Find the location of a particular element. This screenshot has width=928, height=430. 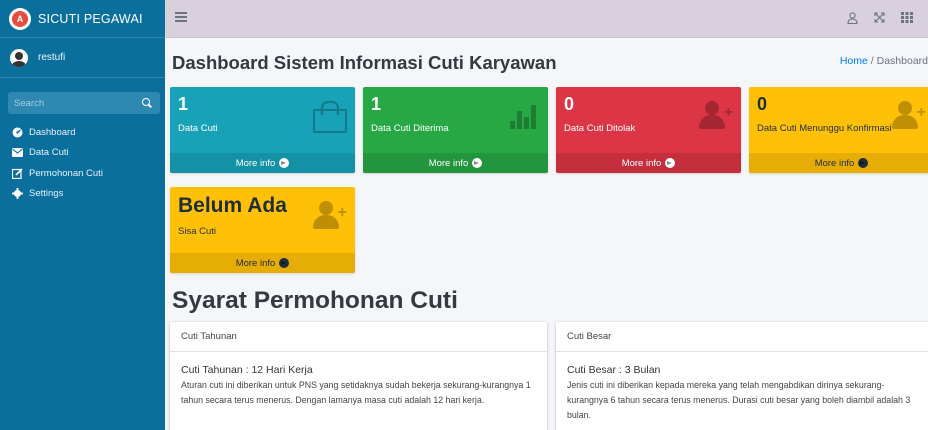

bar-chart-icon is located at coordinates (524, 116).